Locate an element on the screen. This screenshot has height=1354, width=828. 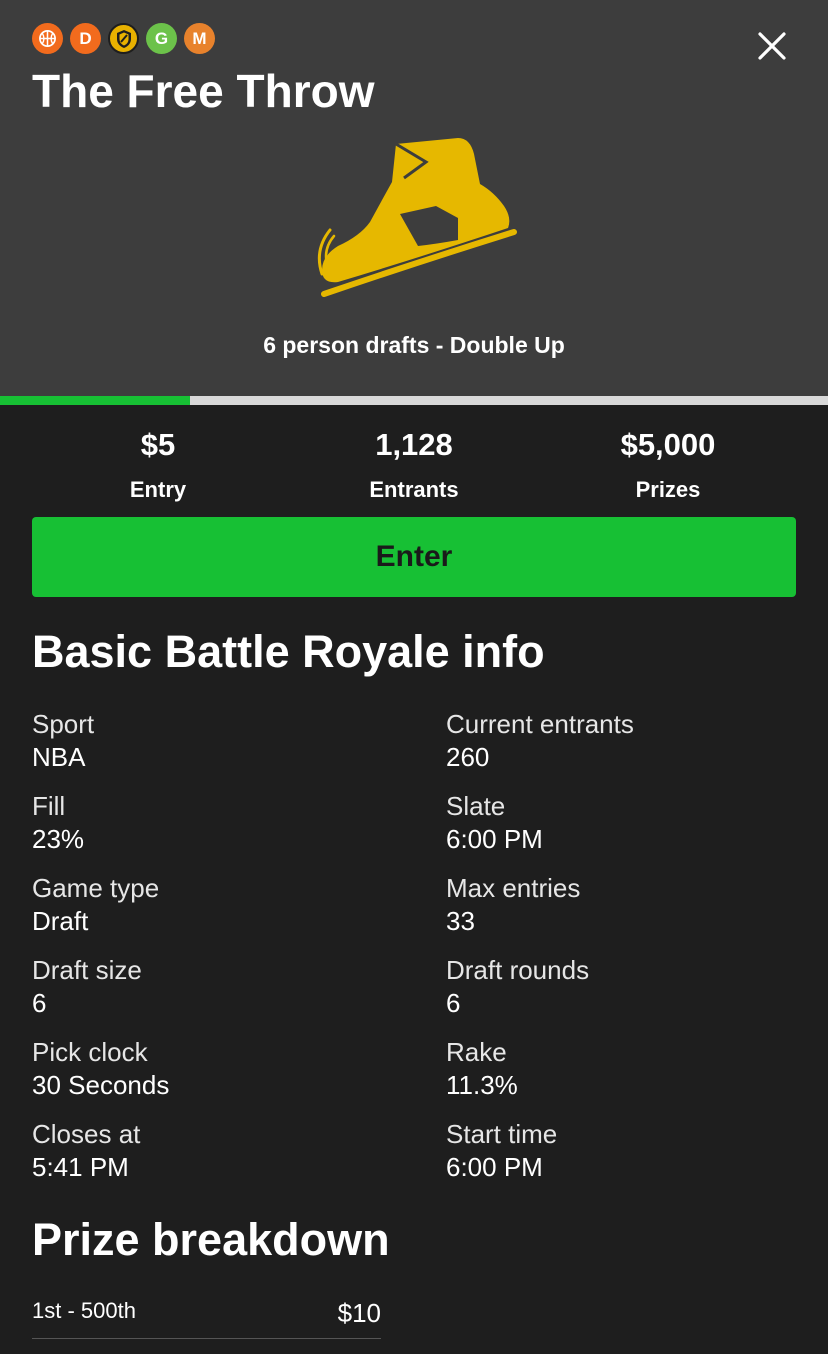
close-icon is located at coordinates (772, 46).